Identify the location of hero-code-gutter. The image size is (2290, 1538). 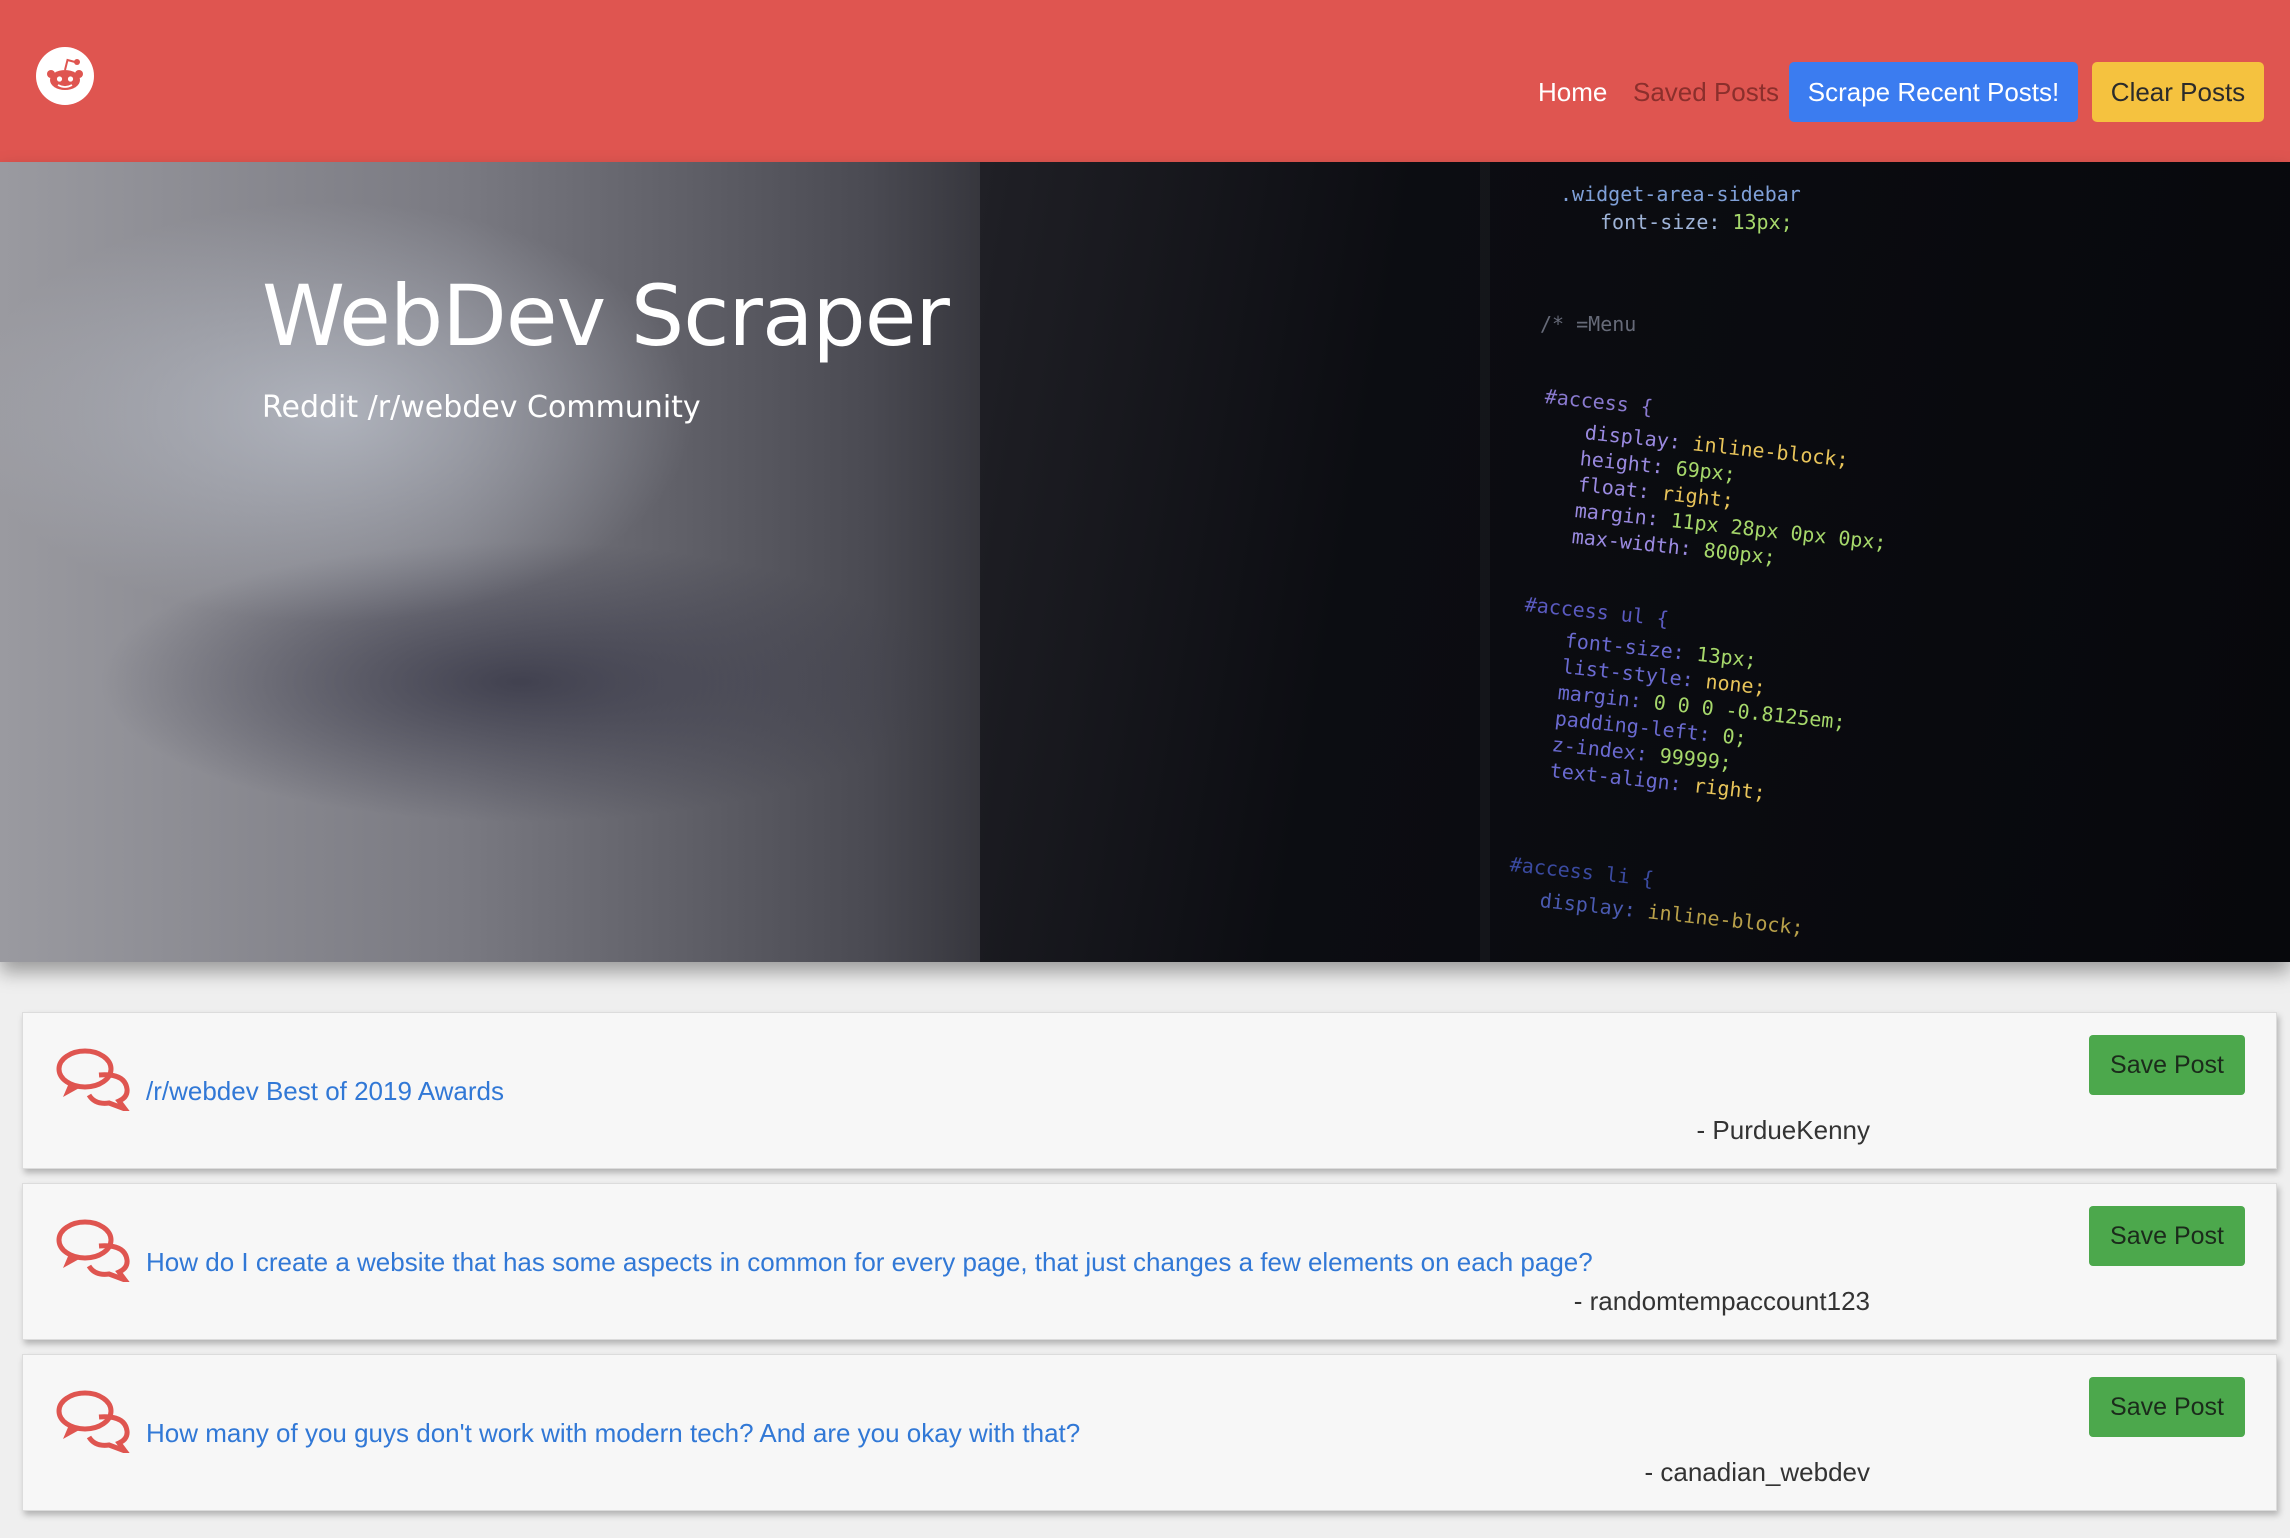
(1485, 562).